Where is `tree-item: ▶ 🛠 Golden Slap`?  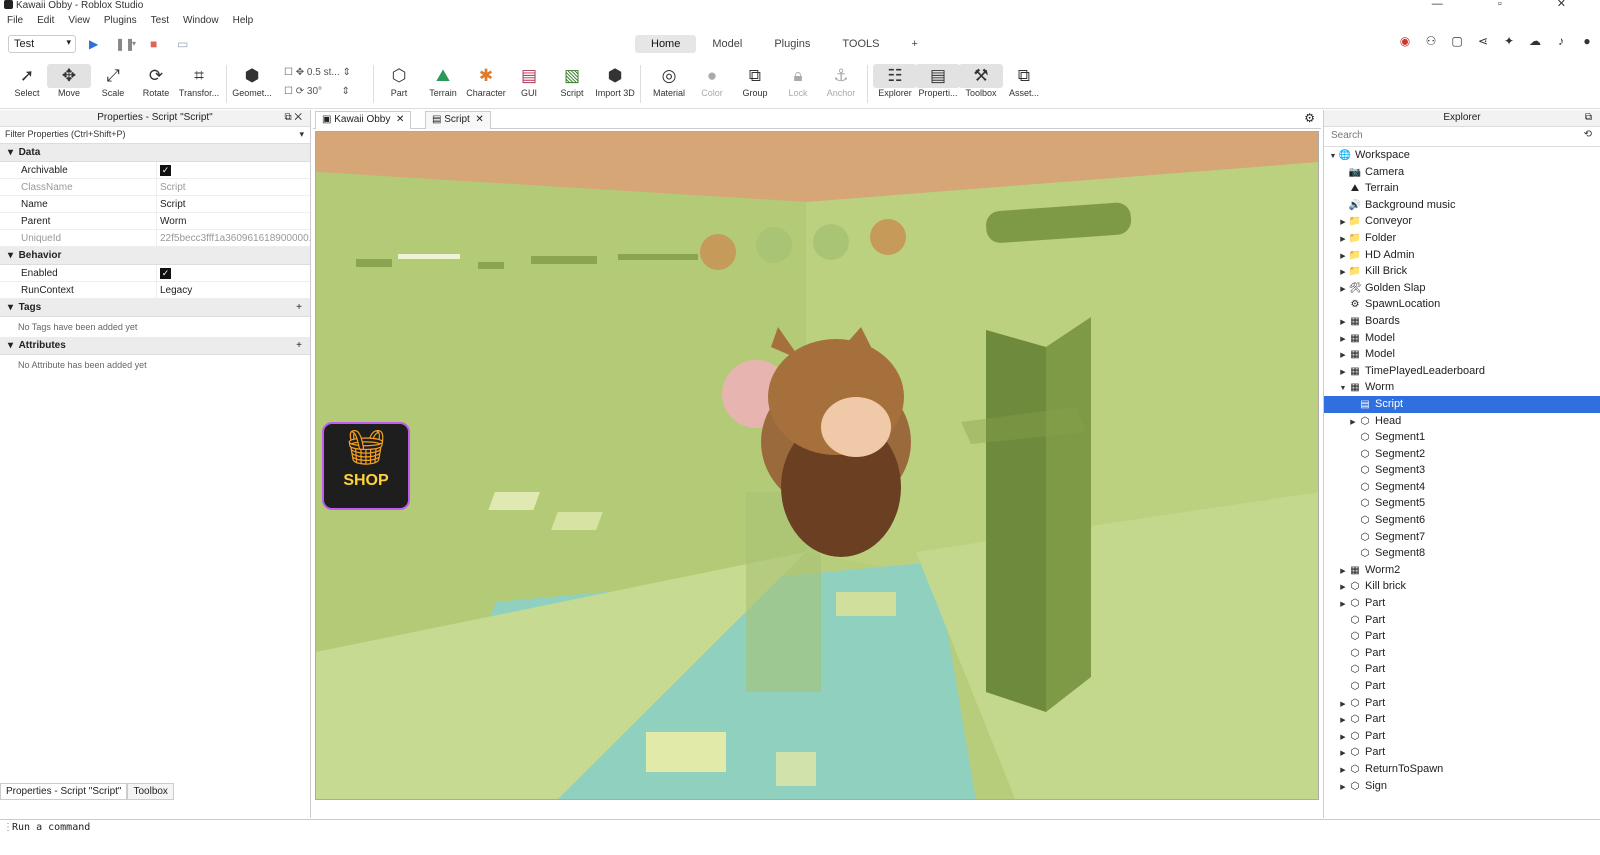 tree-item: ▶ 🛠 Golden Slap is located at coordinates (1462, 288).